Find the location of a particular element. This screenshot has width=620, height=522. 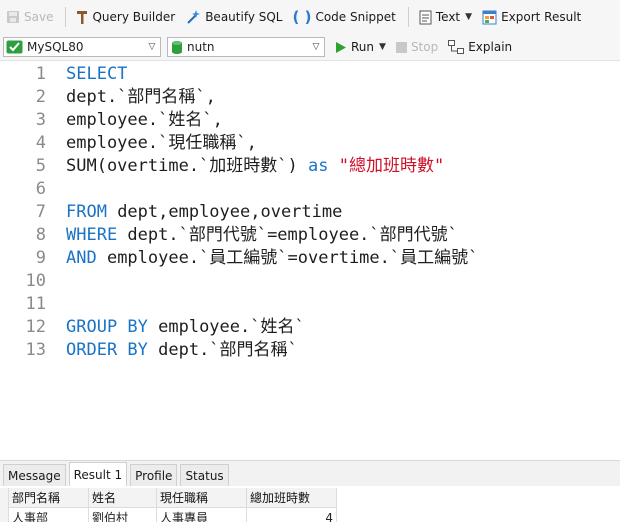

save-button: Save is located at coordinates (29, 17).